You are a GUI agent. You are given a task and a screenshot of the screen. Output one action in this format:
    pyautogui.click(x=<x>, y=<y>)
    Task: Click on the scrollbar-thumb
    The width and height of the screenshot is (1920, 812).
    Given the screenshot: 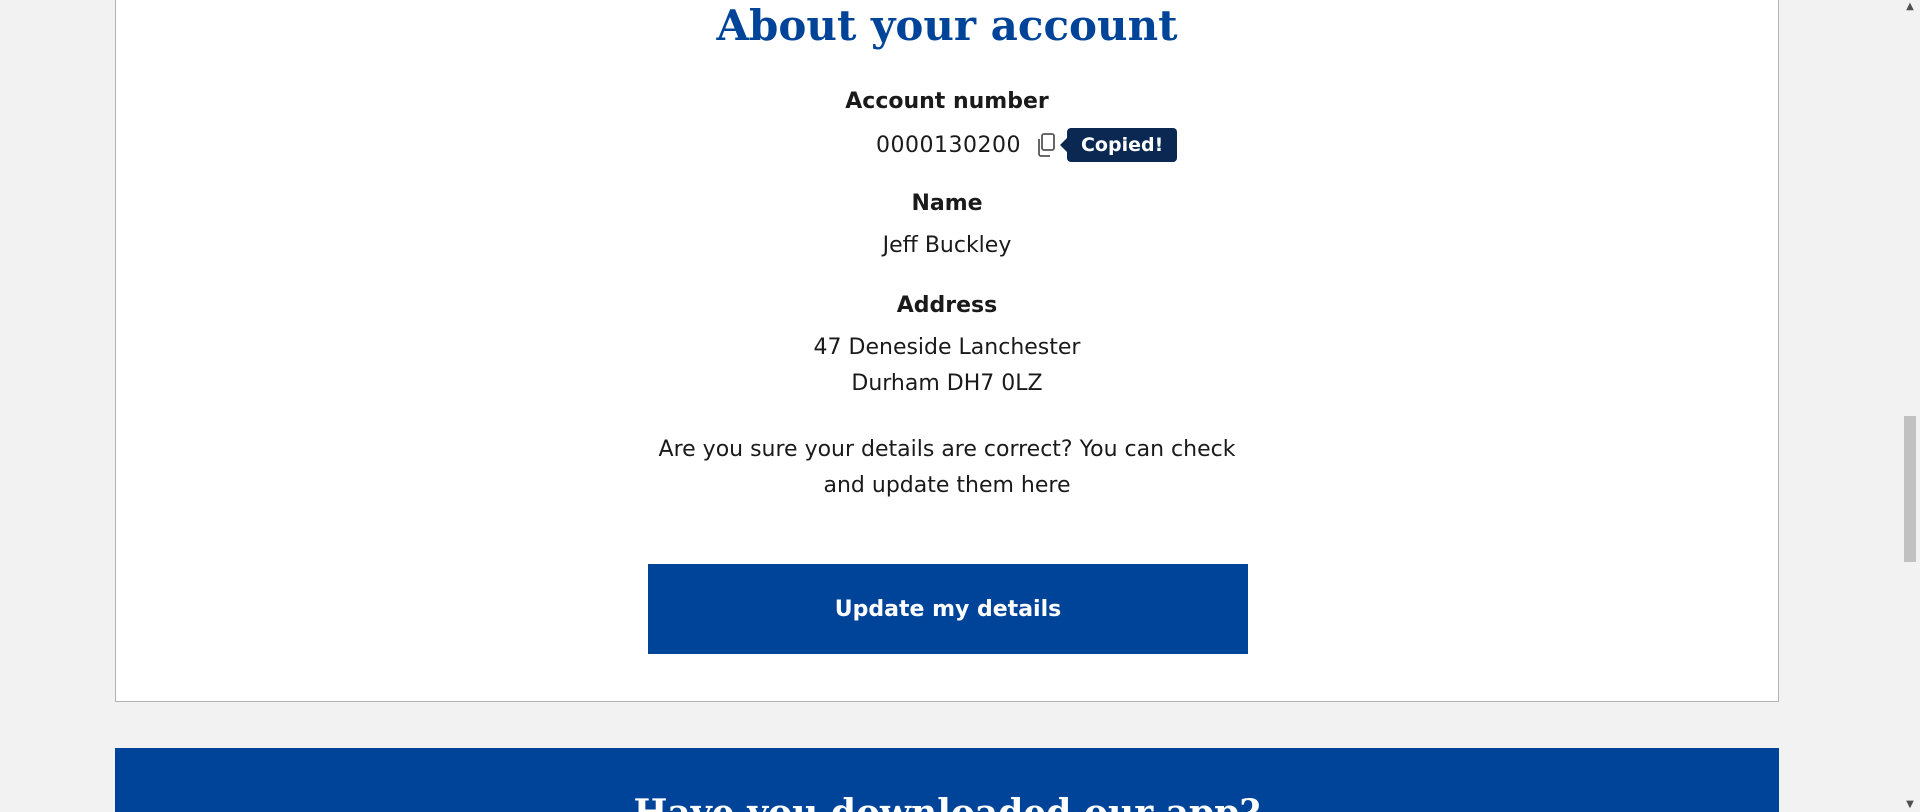 What is the action you would take?
    pyautogui.click(x=1910, y=489)
    